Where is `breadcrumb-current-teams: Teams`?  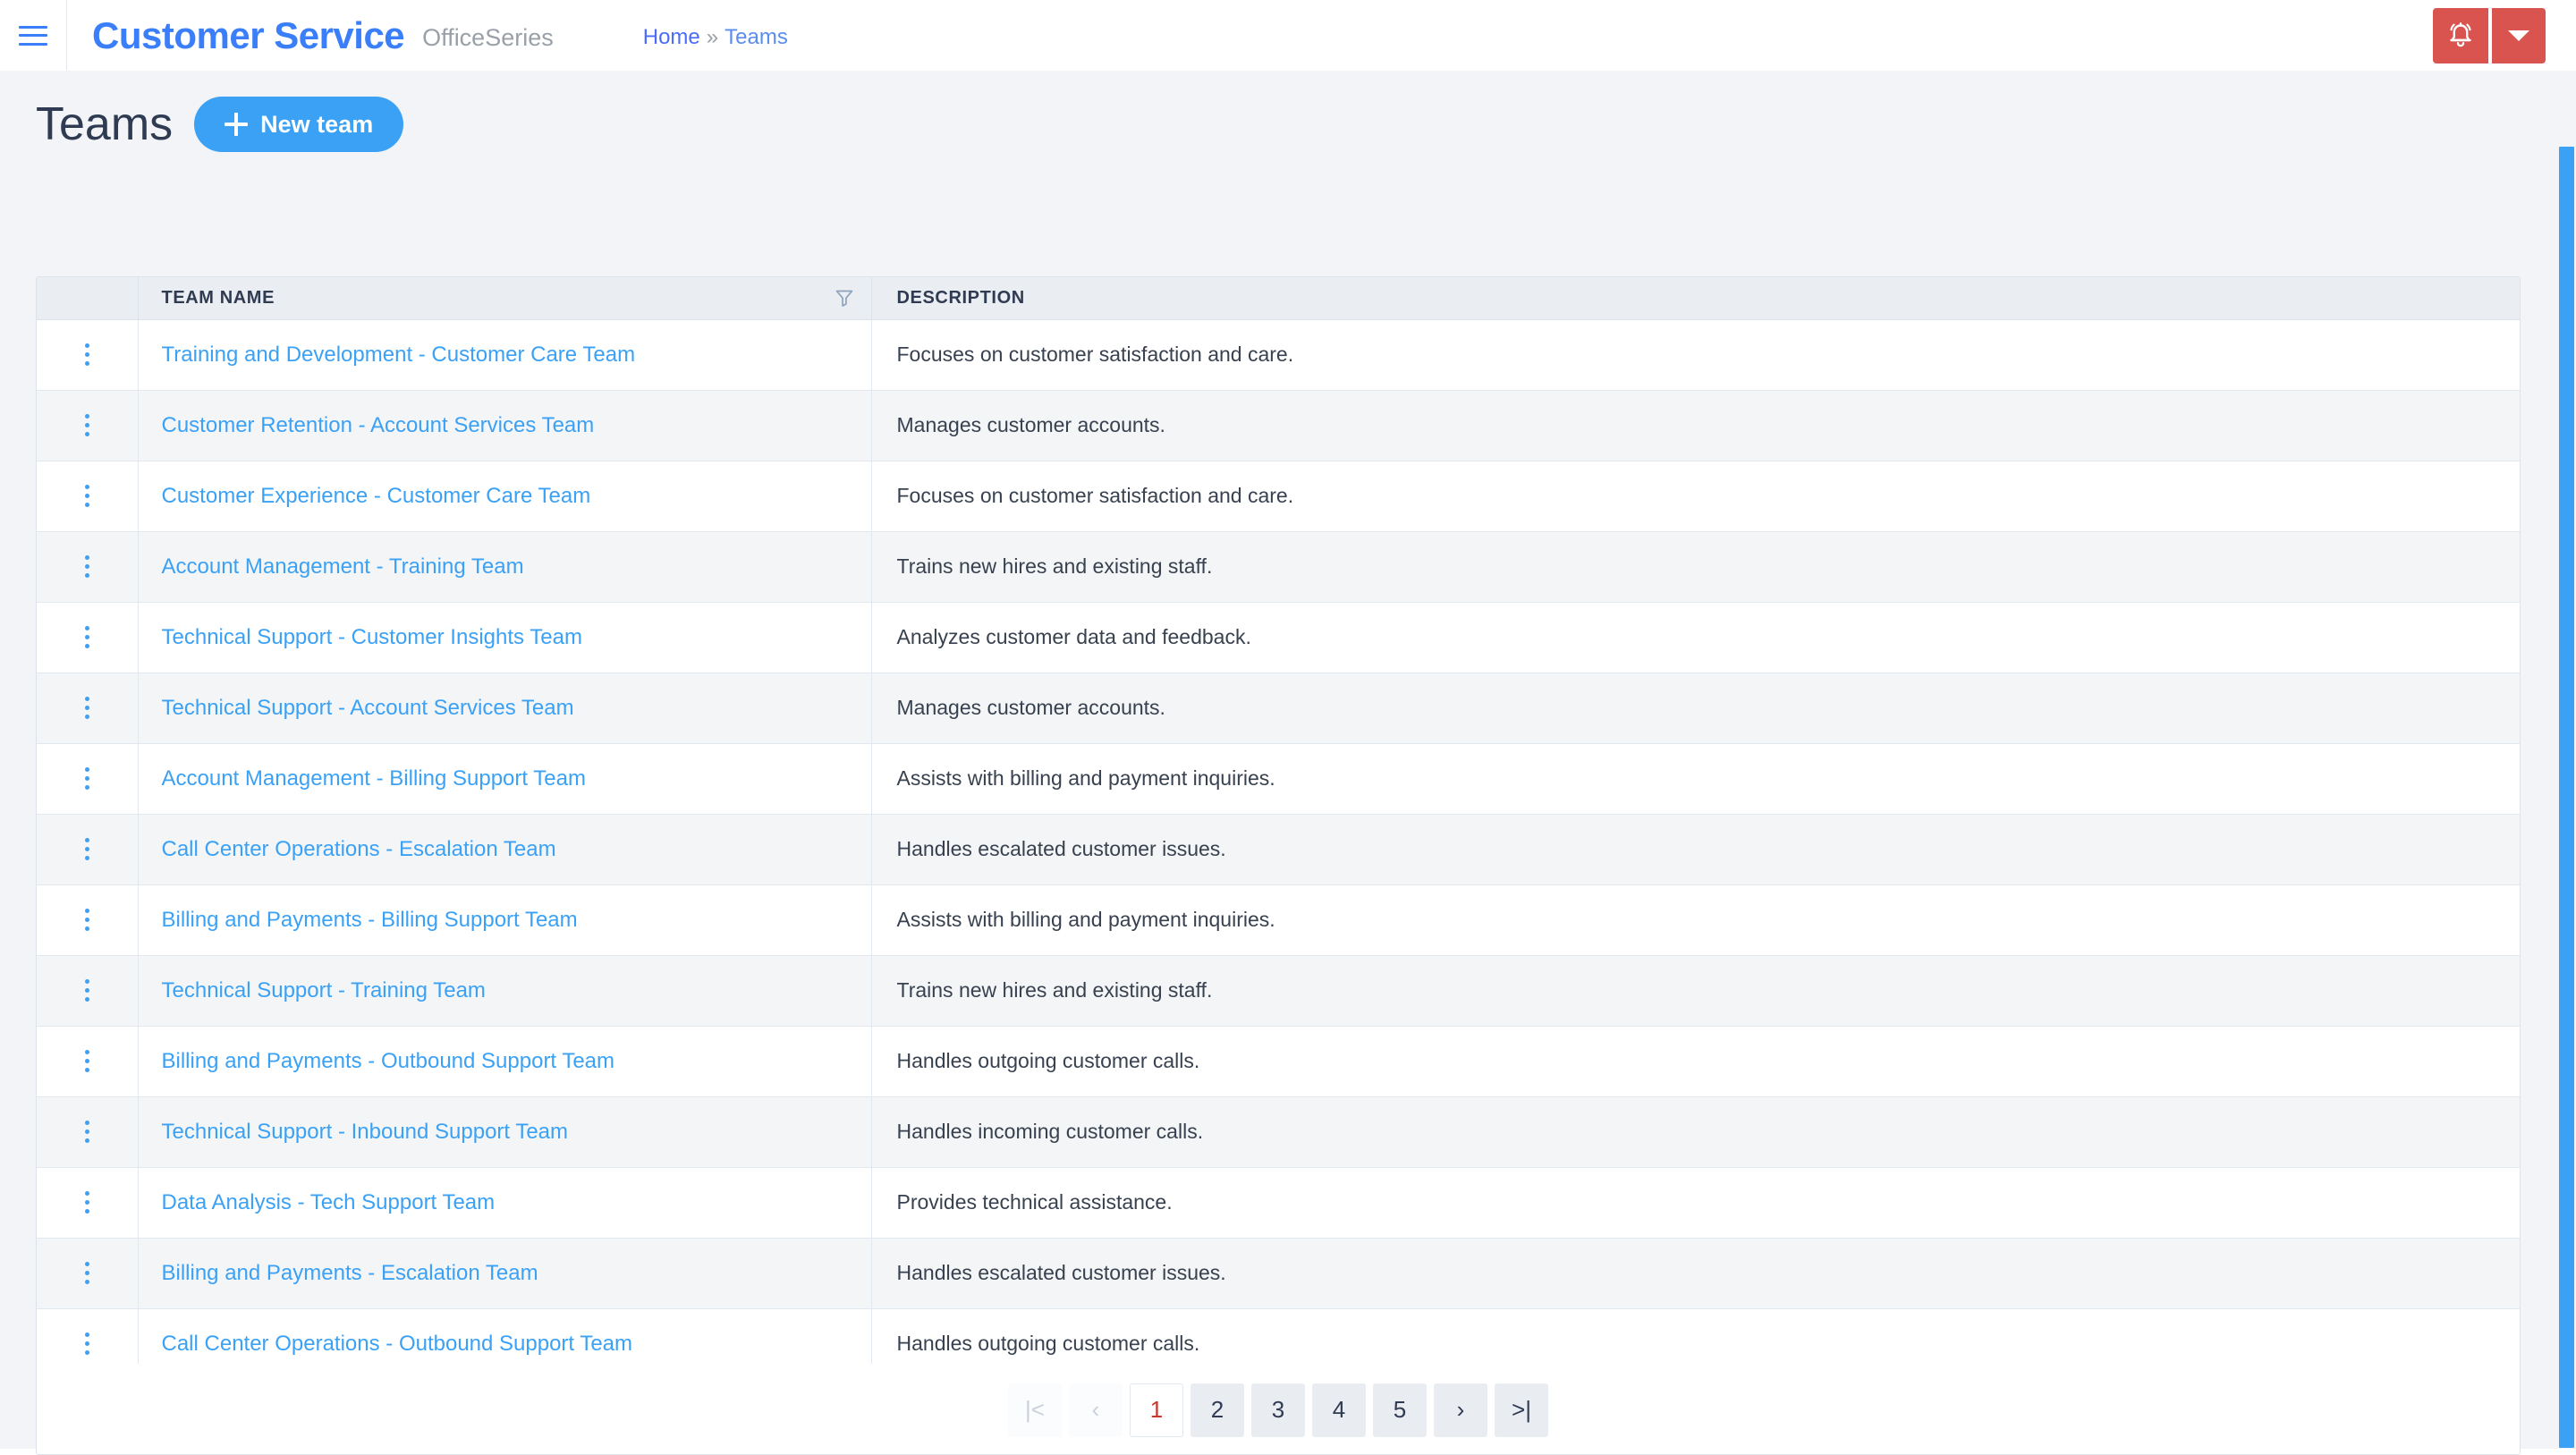 breadcrumb-current-teams: Teams is located at coordinates (756, 37).